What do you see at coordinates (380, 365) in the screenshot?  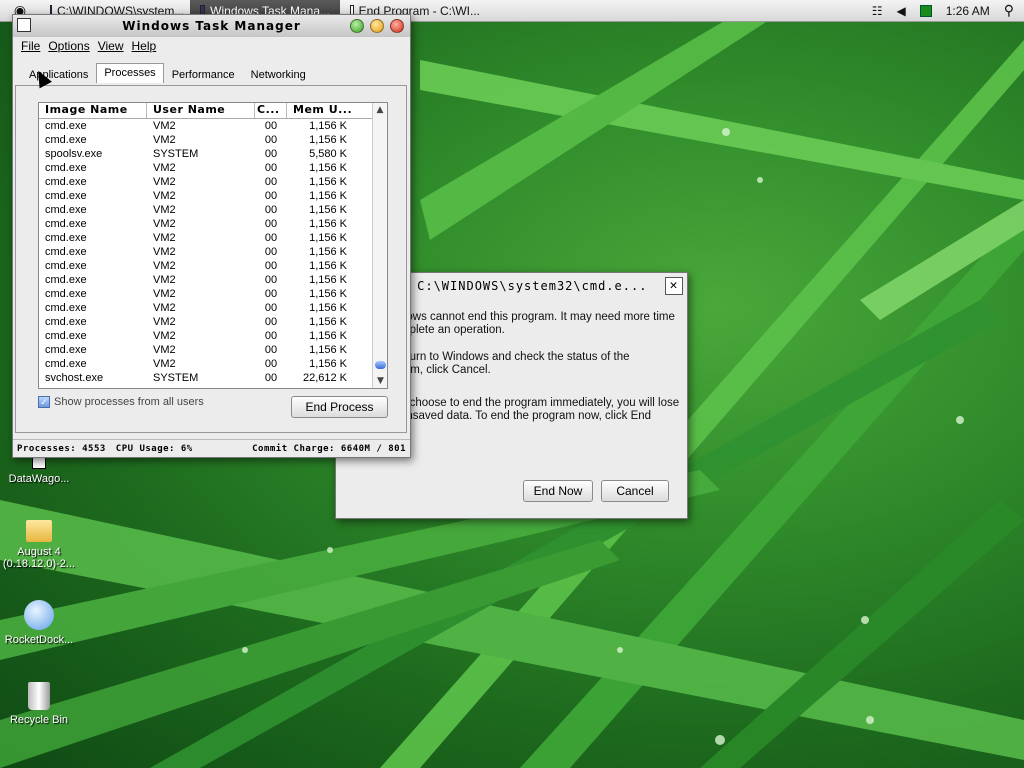 I see `scroll-thumb` at bounding box center [380, 365].